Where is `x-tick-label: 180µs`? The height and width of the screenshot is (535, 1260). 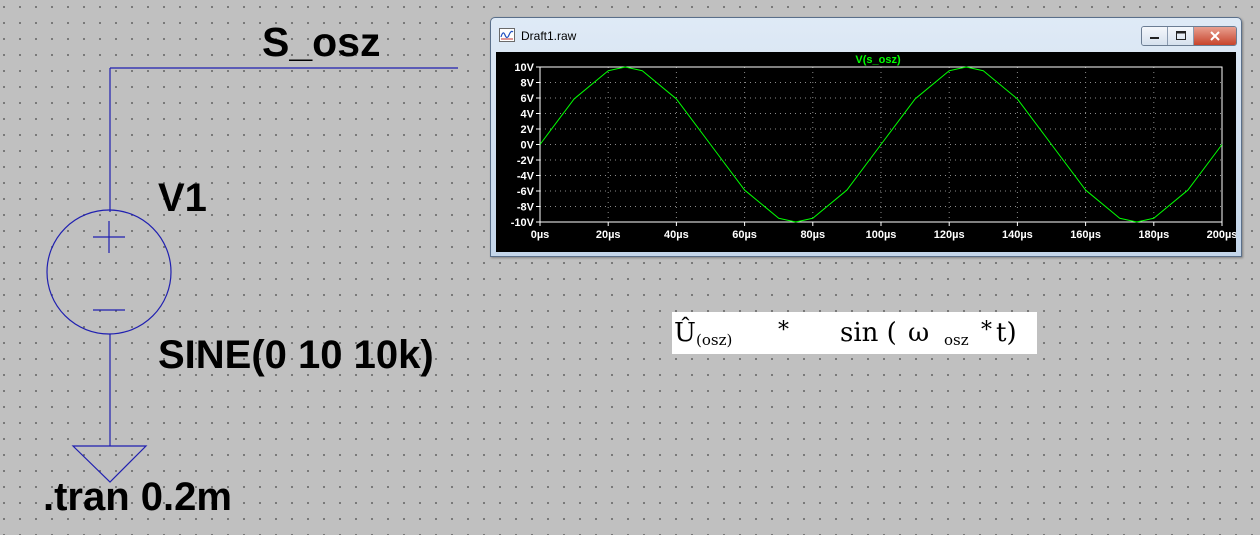 x-tick-label: 180µs is located at coordinates (1153, 235).